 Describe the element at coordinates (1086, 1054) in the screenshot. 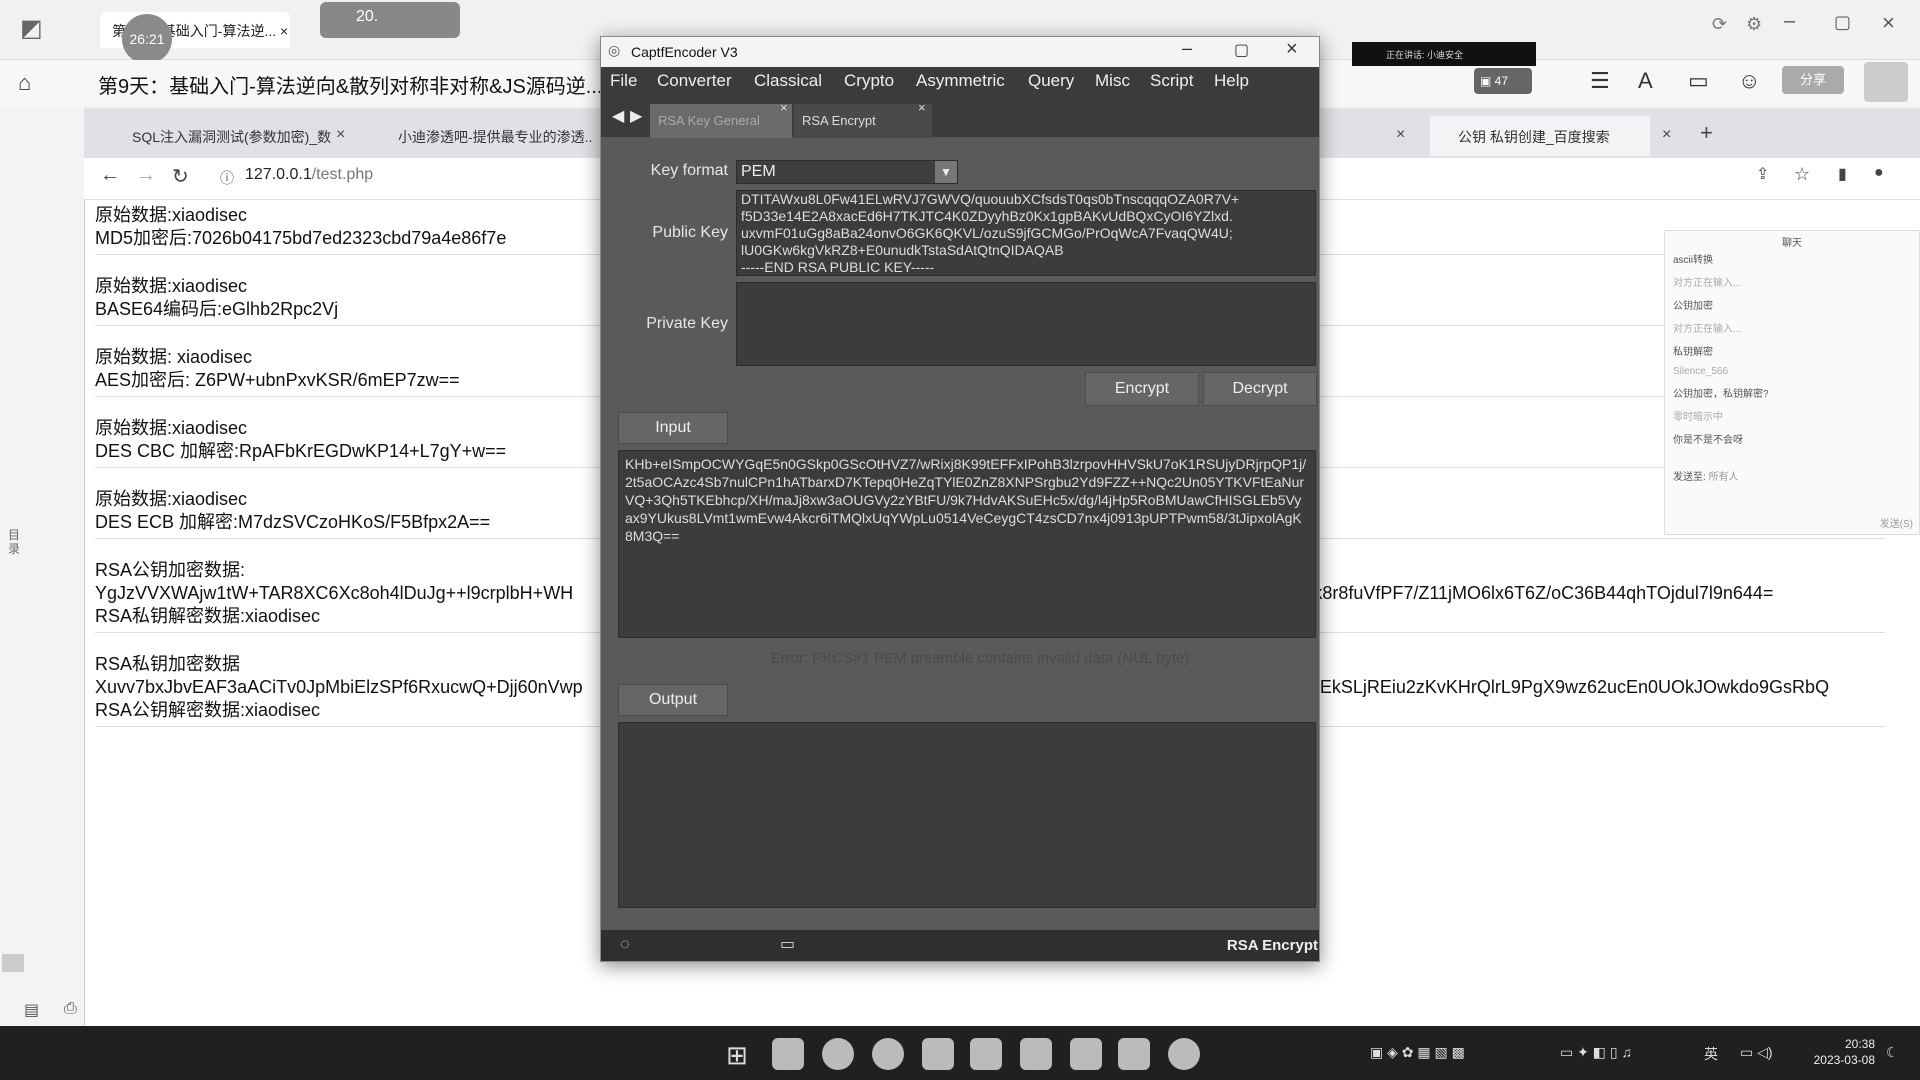

I see `notepad-icon` at that location.